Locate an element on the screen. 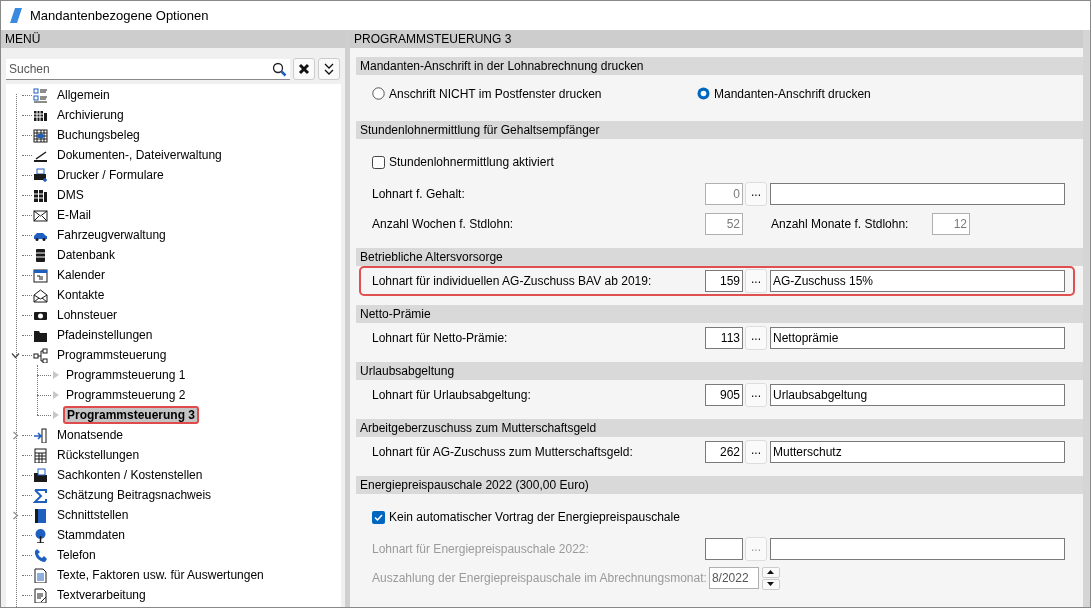 The width and height of the screenshot is (1091, 608). field-label: Lohnart für Energiepreispauschale 2022: is located at coordinates (481, 549).